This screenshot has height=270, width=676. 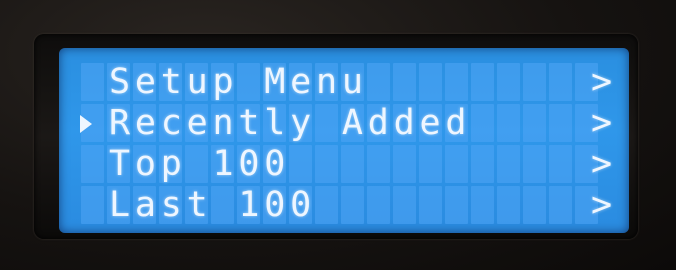 I want to click on selection-cursor-icon, so click(x=86, y=124).